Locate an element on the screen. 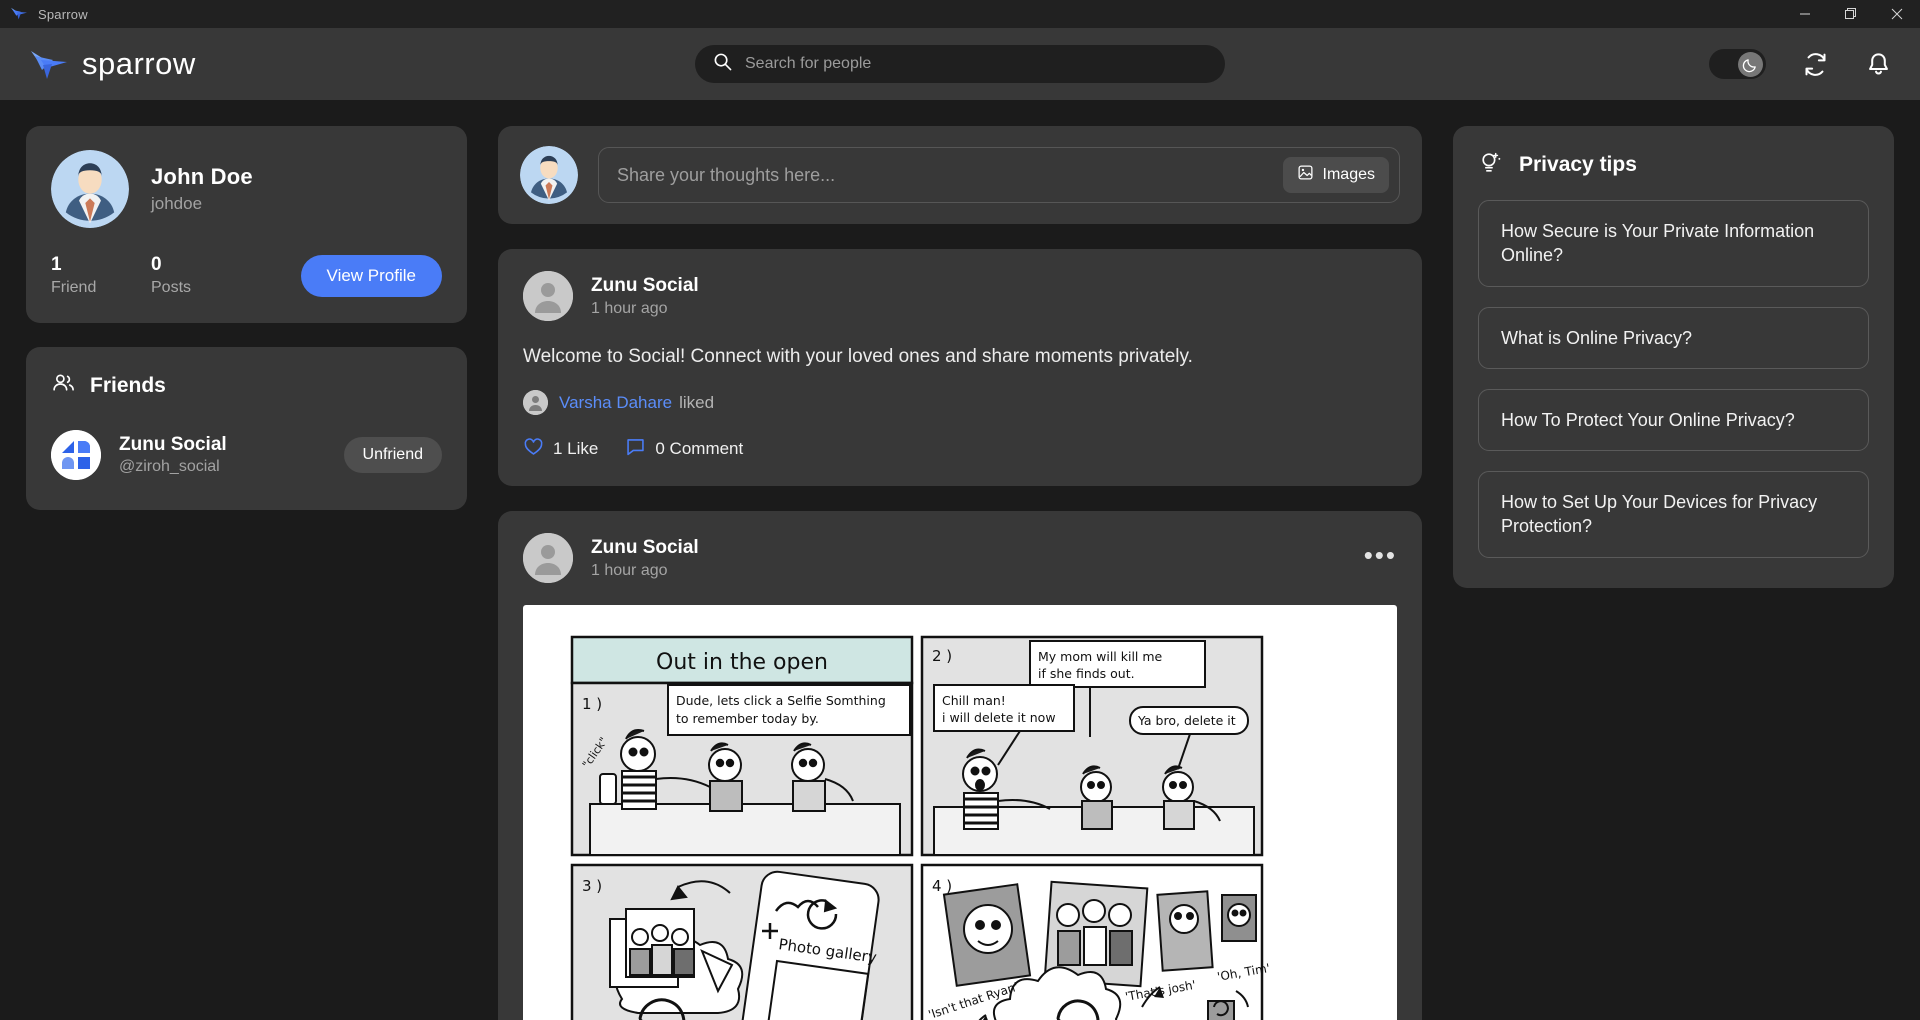 This screenshot has height=1020, width=1920. add-images-button: Images is located at coordinates (1335, 175).